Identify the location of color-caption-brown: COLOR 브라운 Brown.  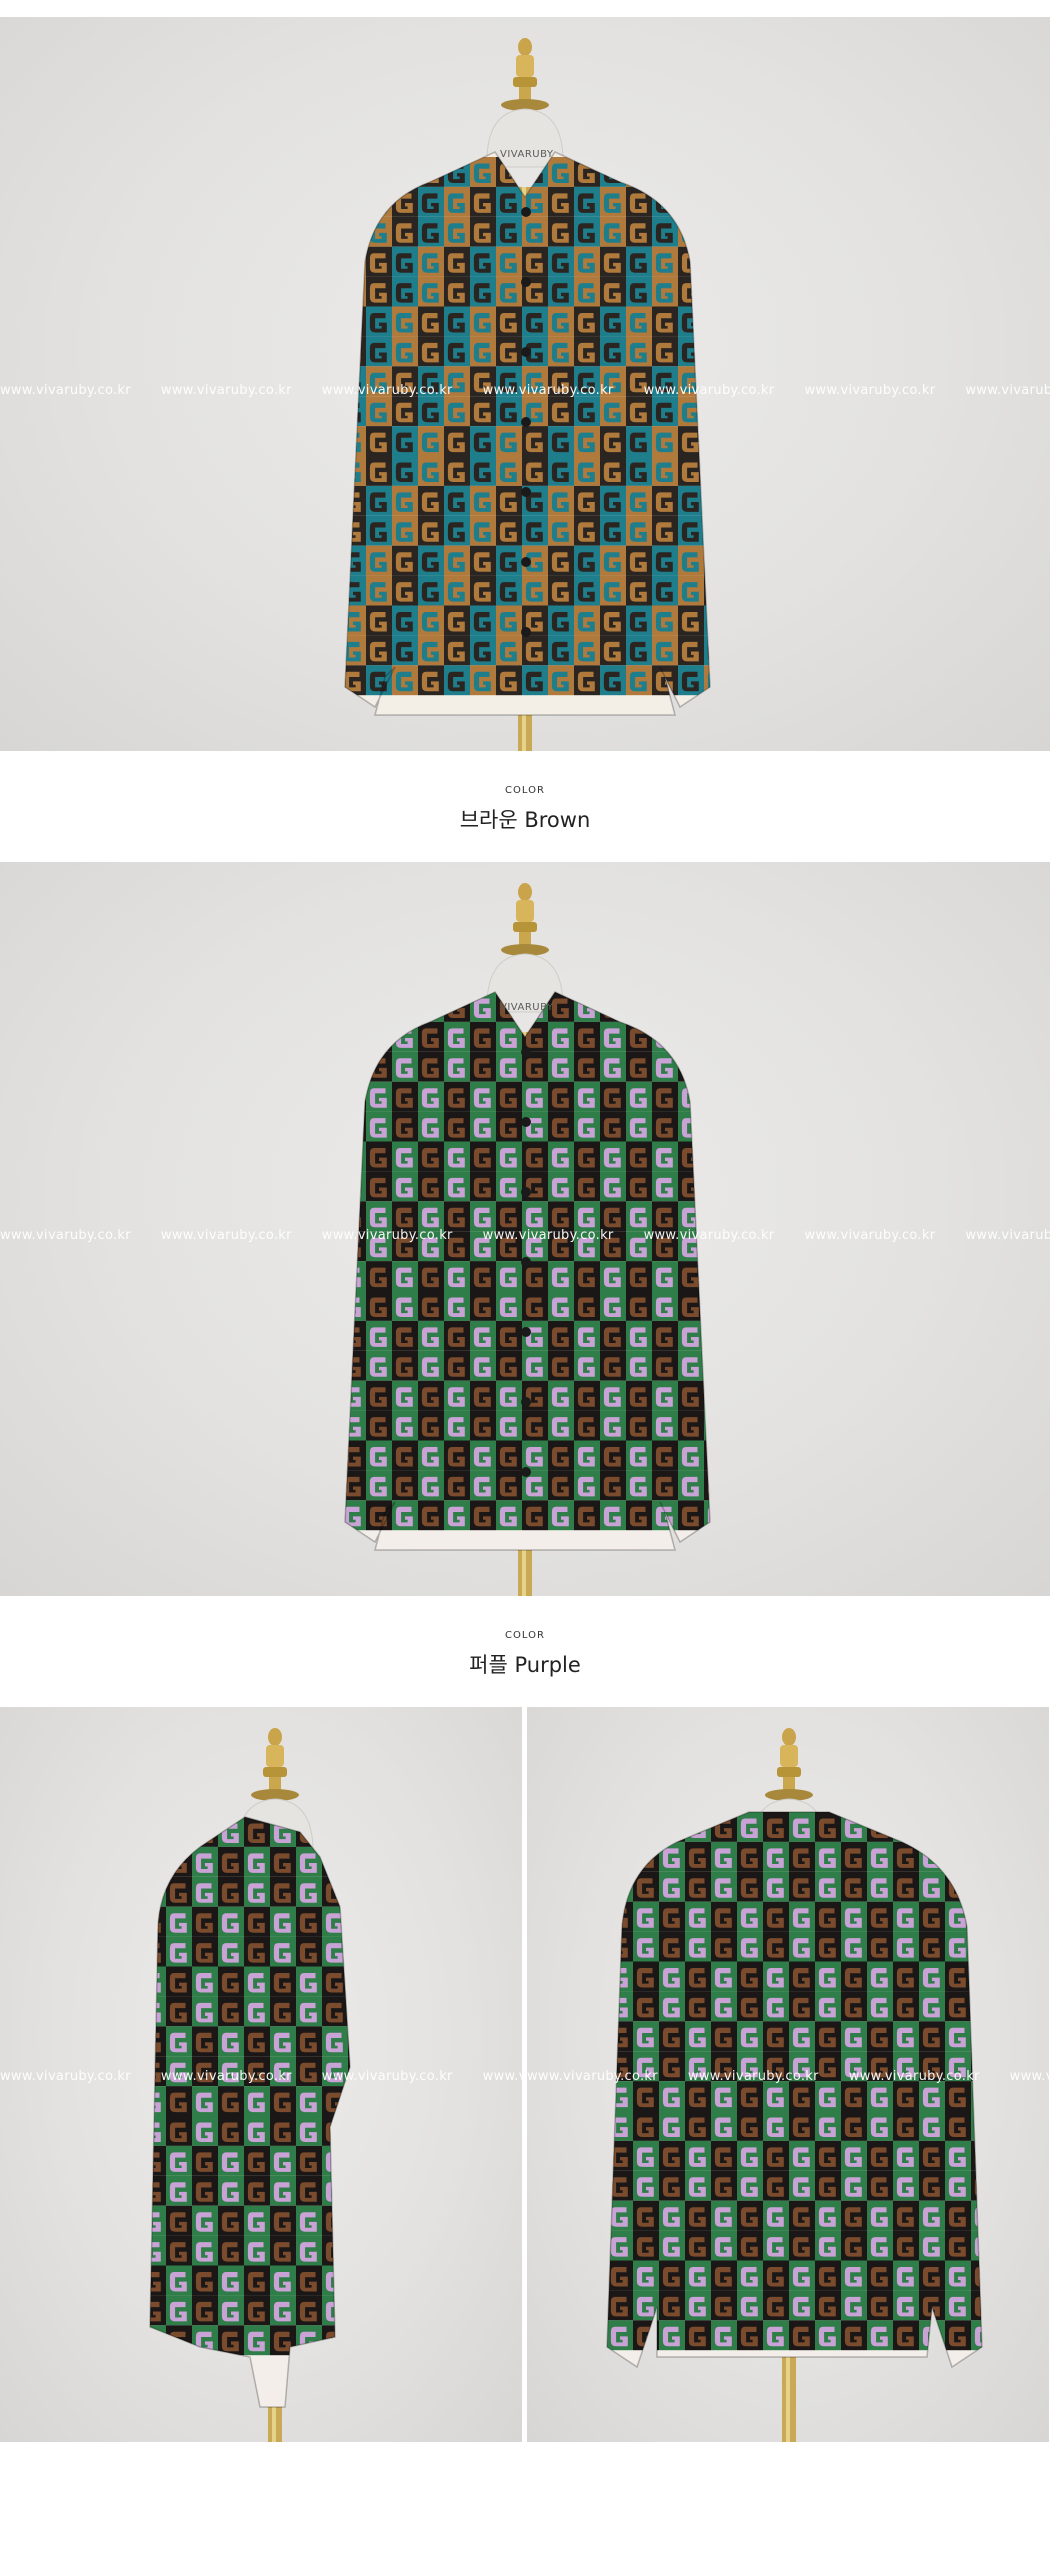
(525, 809).